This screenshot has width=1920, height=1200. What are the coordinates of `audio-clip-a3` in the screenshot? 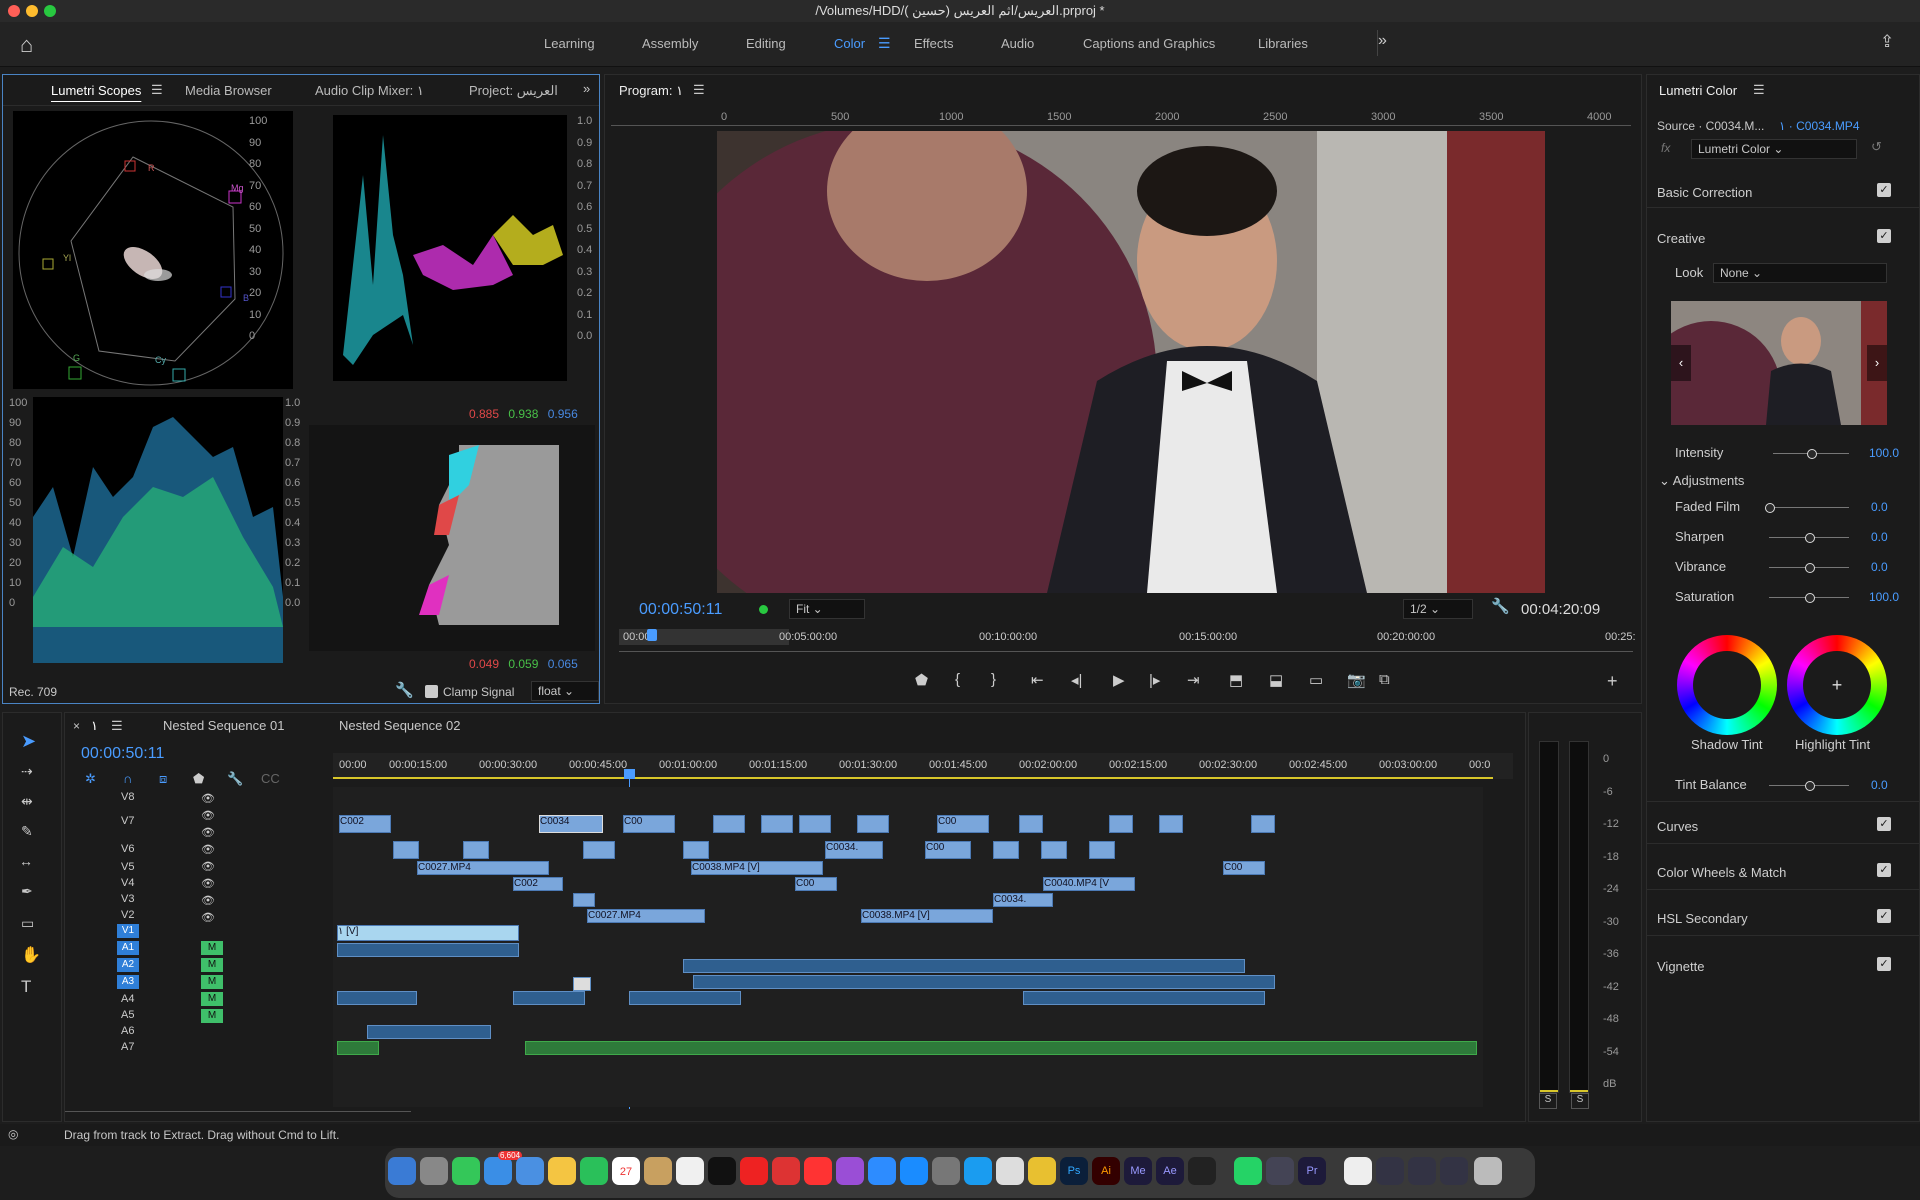 It's located at (984, 982).